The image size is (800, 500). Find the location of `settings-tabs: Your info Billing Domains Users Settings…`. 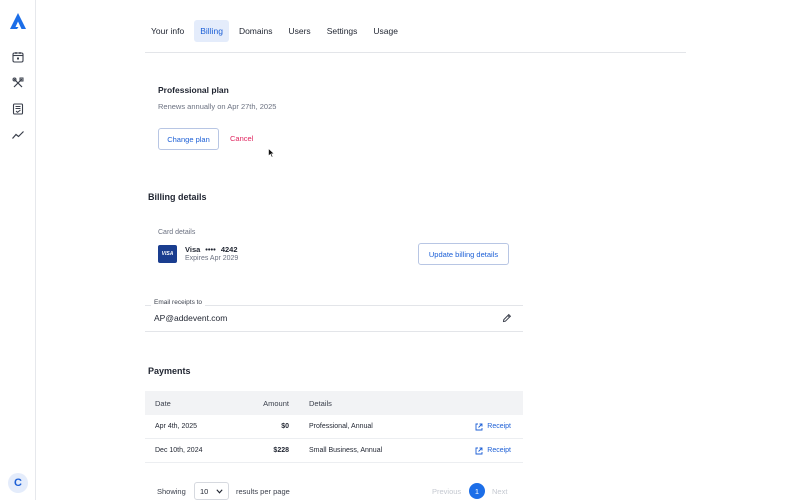

settings-tabs: Your info Billing Domains Users Settings… is located at coordinates (274, 31).